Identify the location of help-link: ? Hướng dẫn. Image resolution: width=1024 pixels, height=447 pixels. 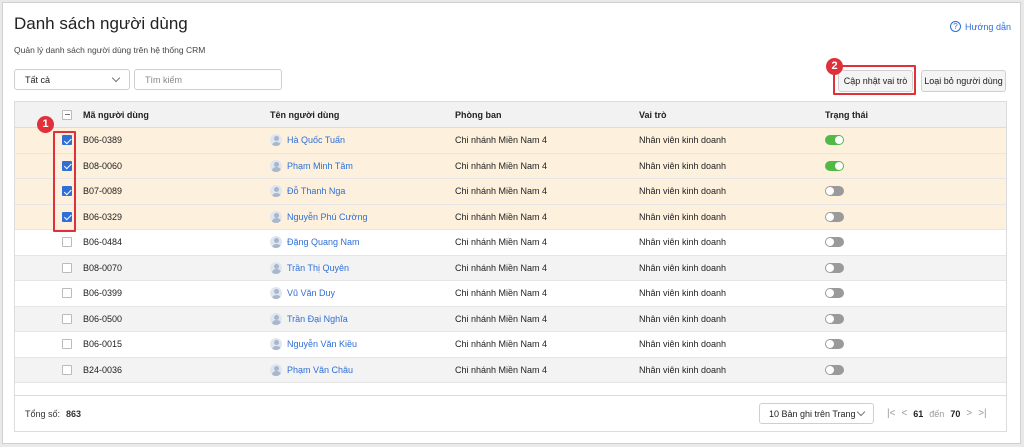
(980, 26).